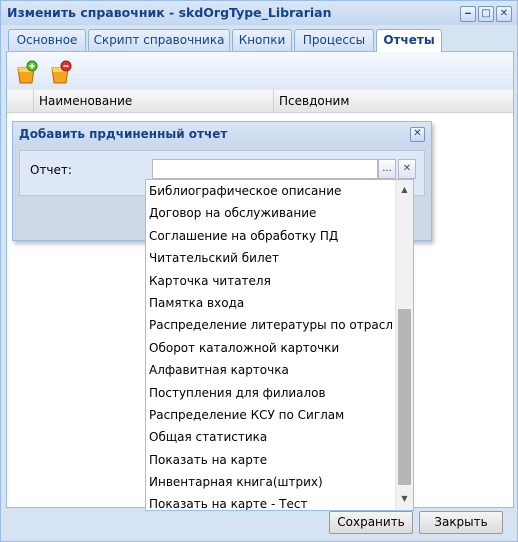  I want to click on tab-reports: Отчеты, so click(409, 40).